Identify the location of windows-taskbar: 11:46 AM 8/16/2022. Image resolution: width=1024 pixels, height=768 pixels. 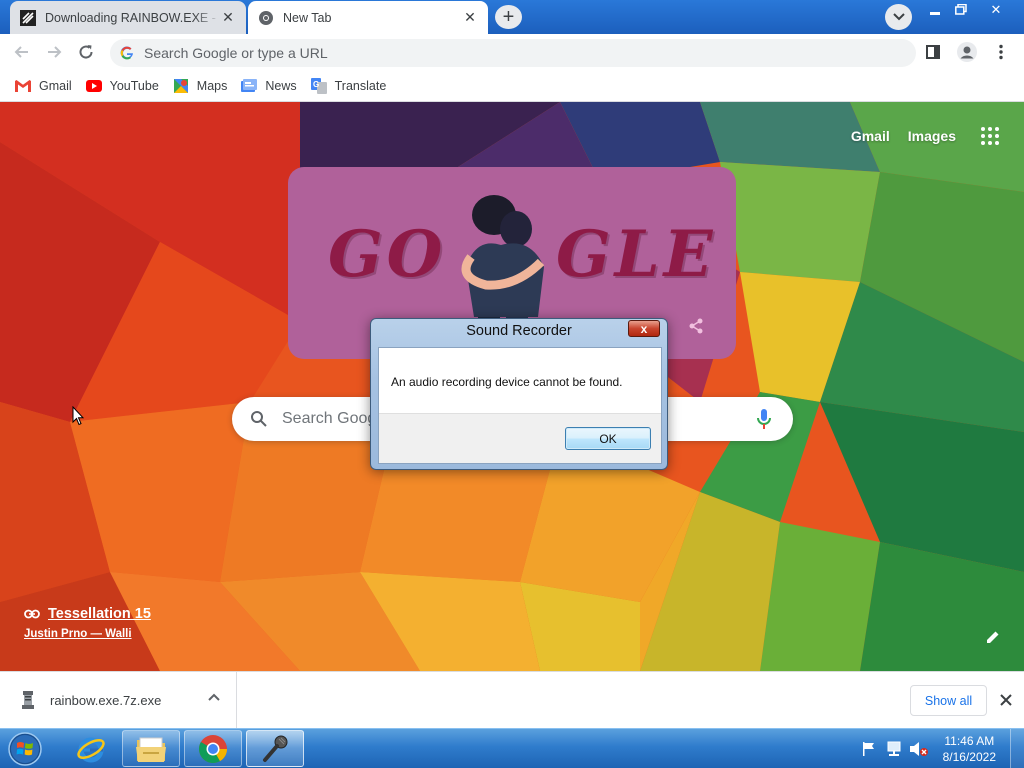
(512, 748).